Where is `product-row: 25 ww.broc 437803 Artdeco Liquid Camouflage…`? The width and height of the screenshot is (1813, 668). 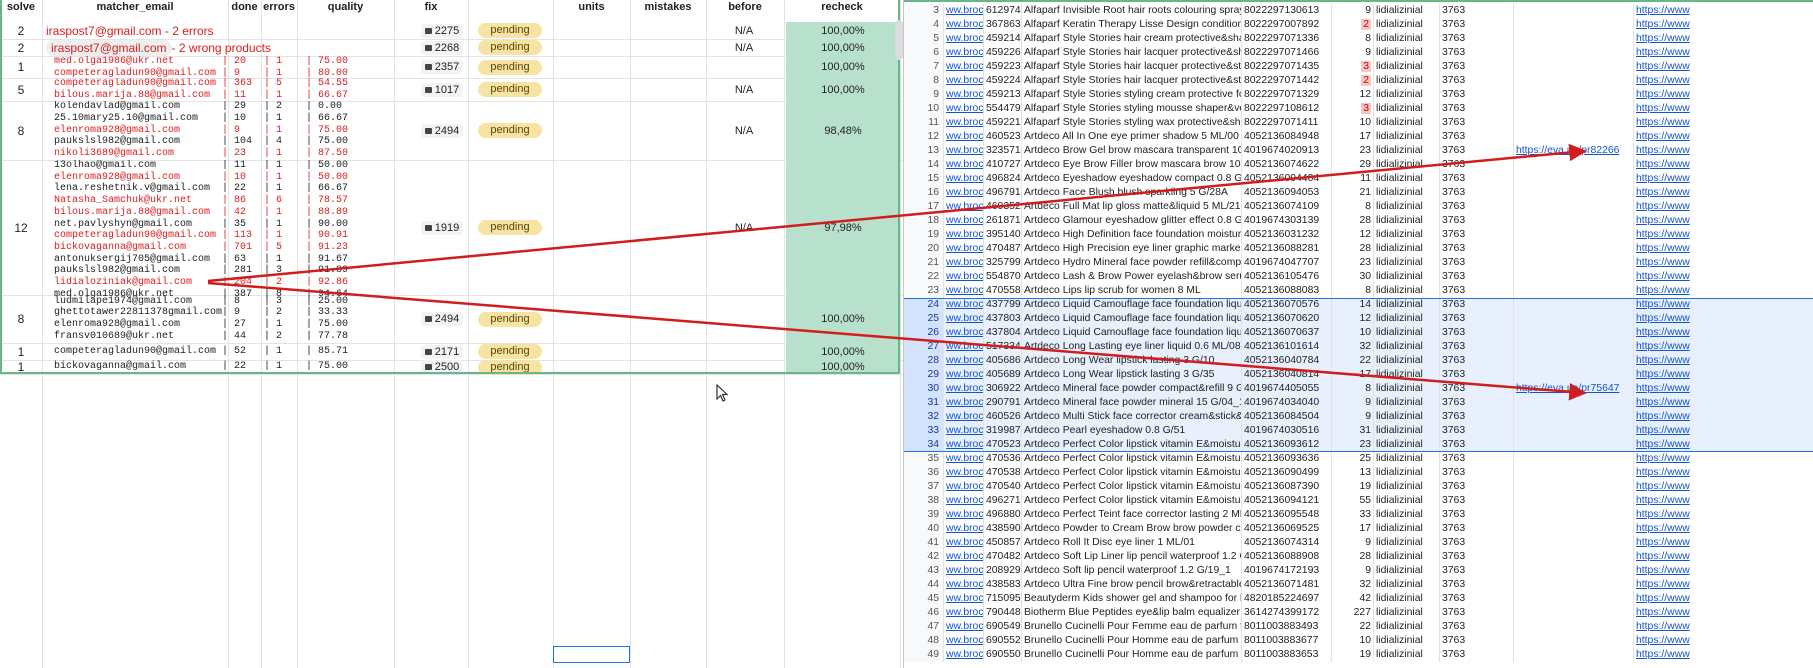 product-row: 25 ww.broc 437803 Artdeco Liquid Camouflage… is located at coordinates (1358, 319).